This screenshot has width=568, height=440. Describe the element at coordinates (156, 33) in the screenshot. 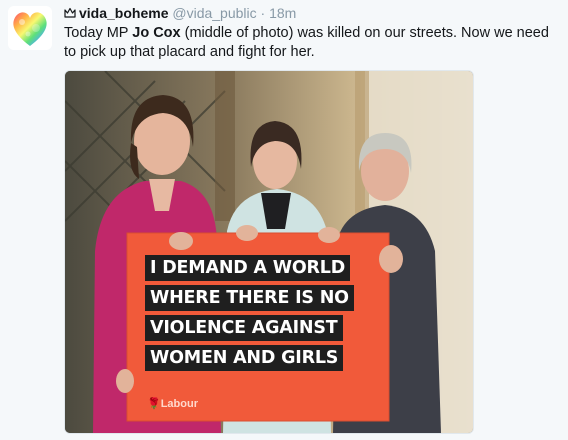

I see `mentioned-name: Jo Cox` at that location.